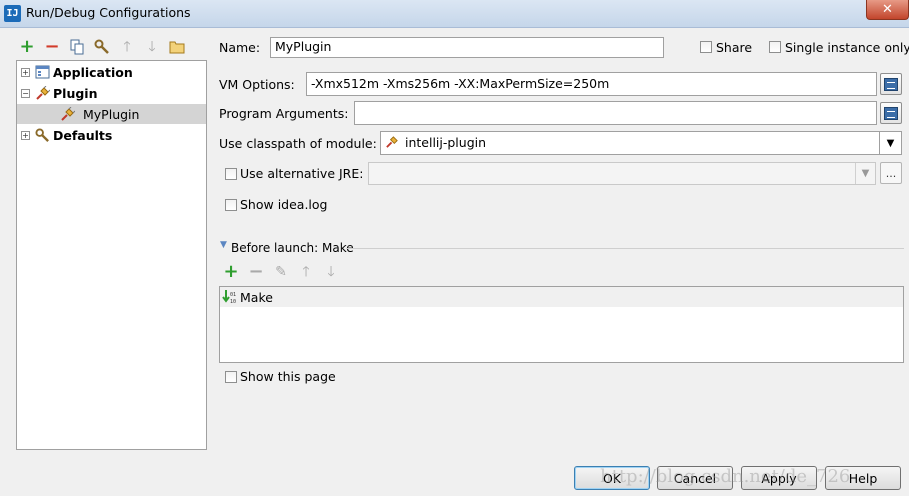 The height and width of the screenshot is (496, 909). What do you see at coordinates (734, 47) in the screenshot?
I see `share-label: Share` at bounding box center [734, 47].